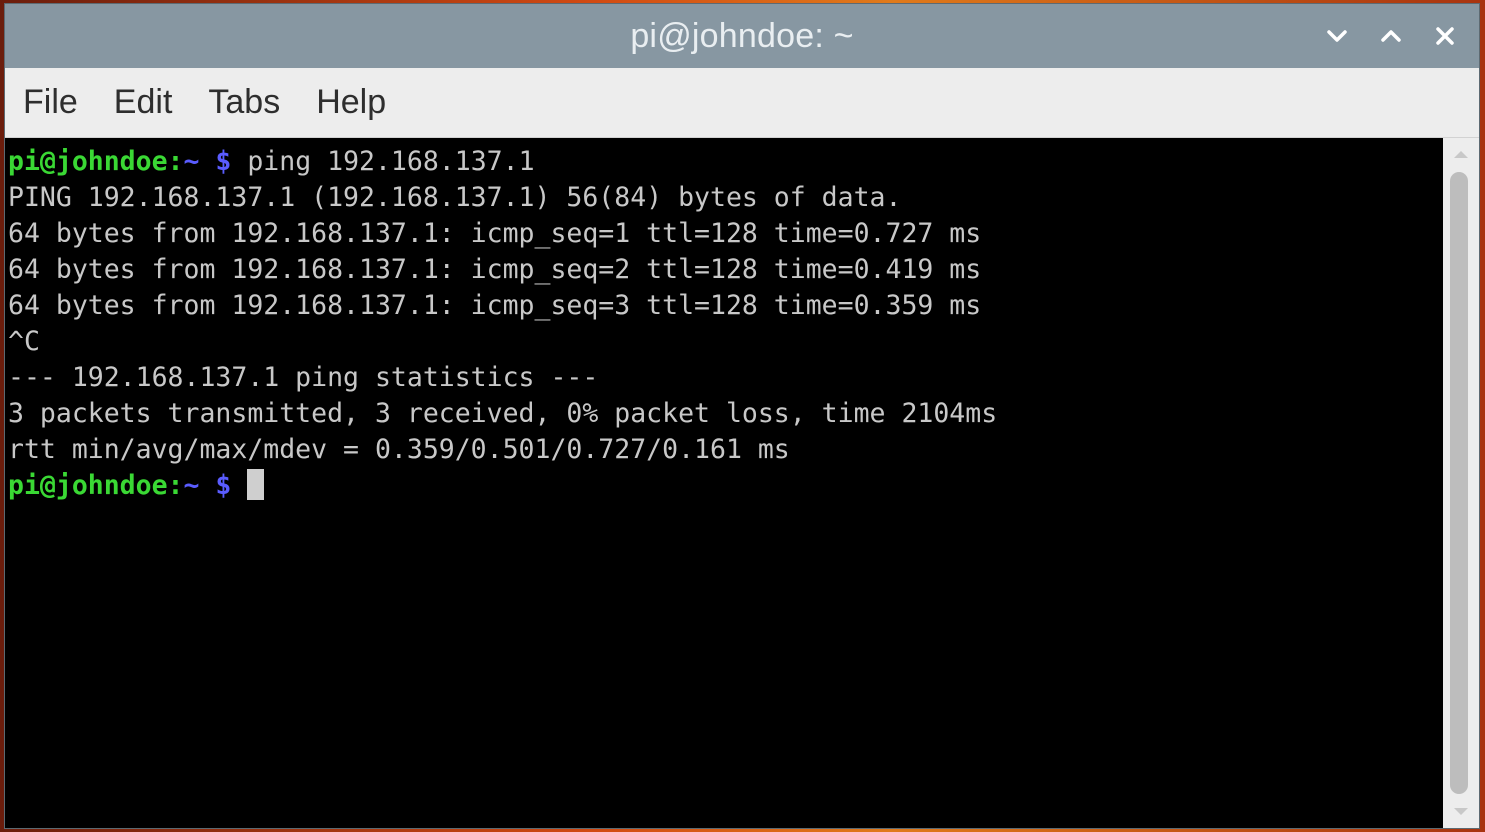  What do you see at coordinates (143, 102) in the screenshot?
I see `menu-edit: Edit` at bounding box center [143, 102].